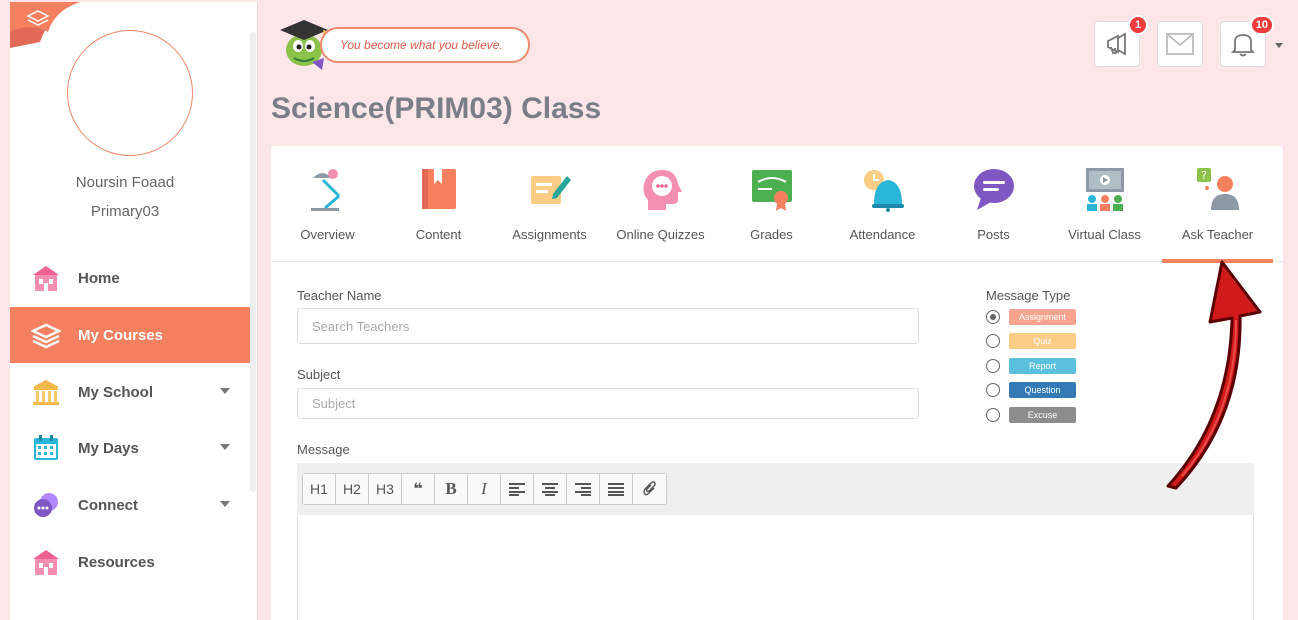 Image resolution: width=1298 pixels, height=620 pixels. I want to click on sidebar-item-label: Home, so click(99, 278).